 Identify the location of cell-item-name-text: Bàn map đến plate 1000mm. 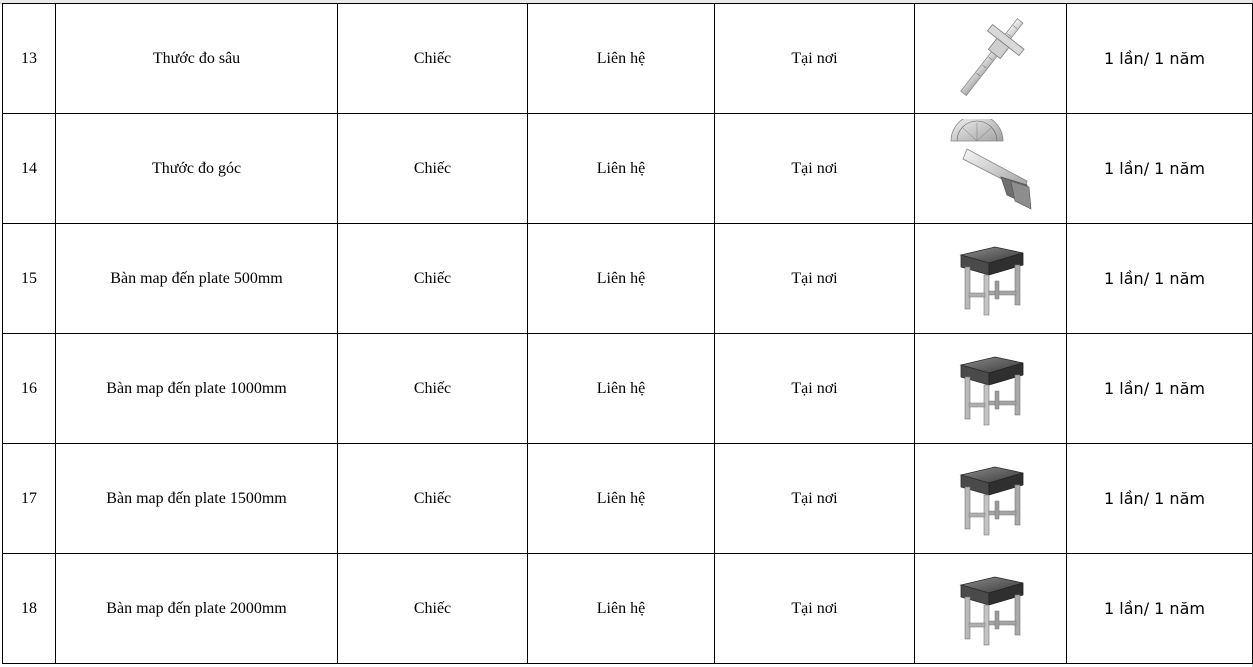
(196, 388).